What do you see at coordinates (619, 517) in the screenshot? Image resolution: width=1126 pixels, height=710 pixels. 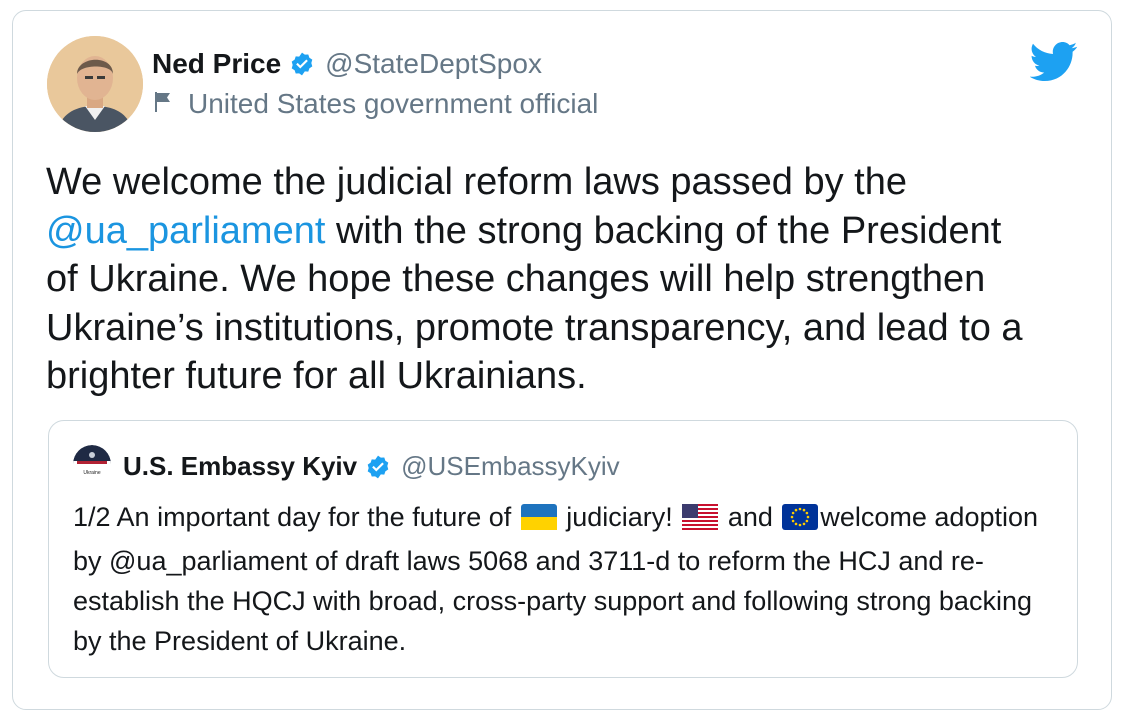 I see `quoted-text-part2: judiciary!` at bounding box center [619, 517].